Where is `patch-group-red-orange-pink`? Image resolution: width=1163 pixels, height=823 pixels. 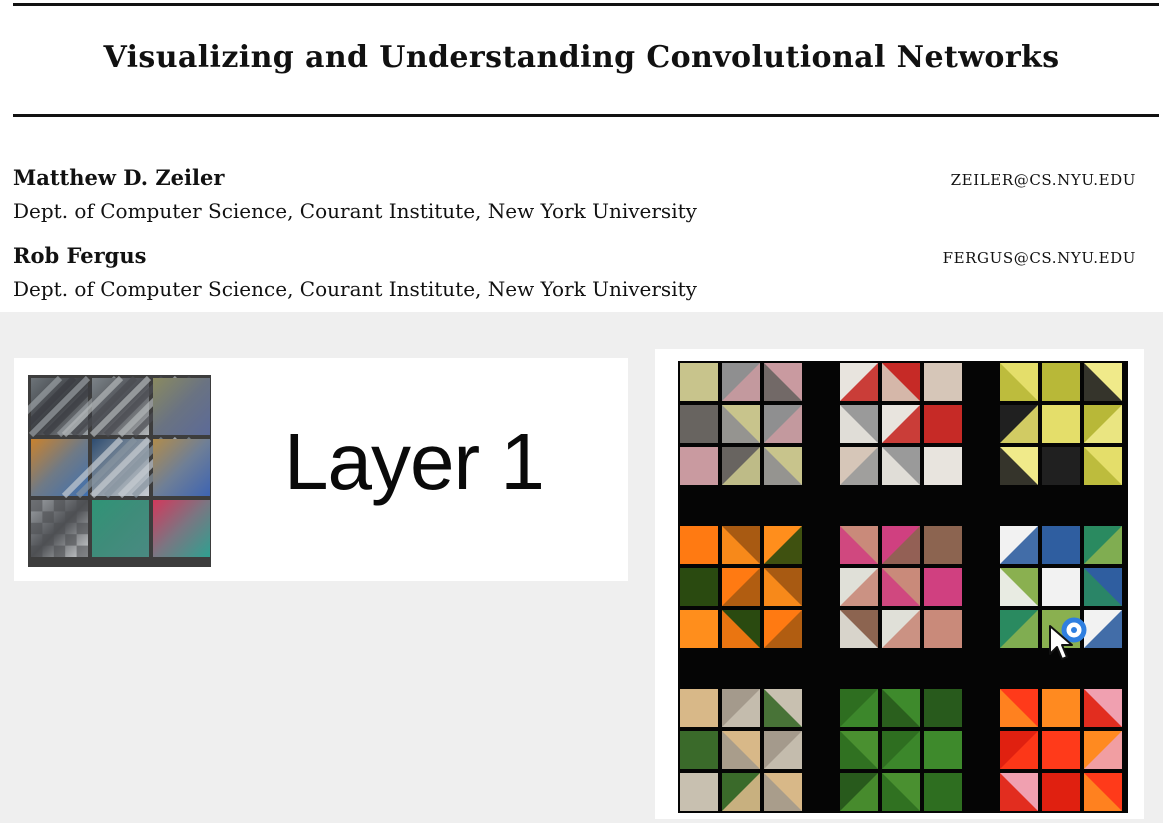
patch-group-red-orange-pink is located at coordinates (1061, 750).